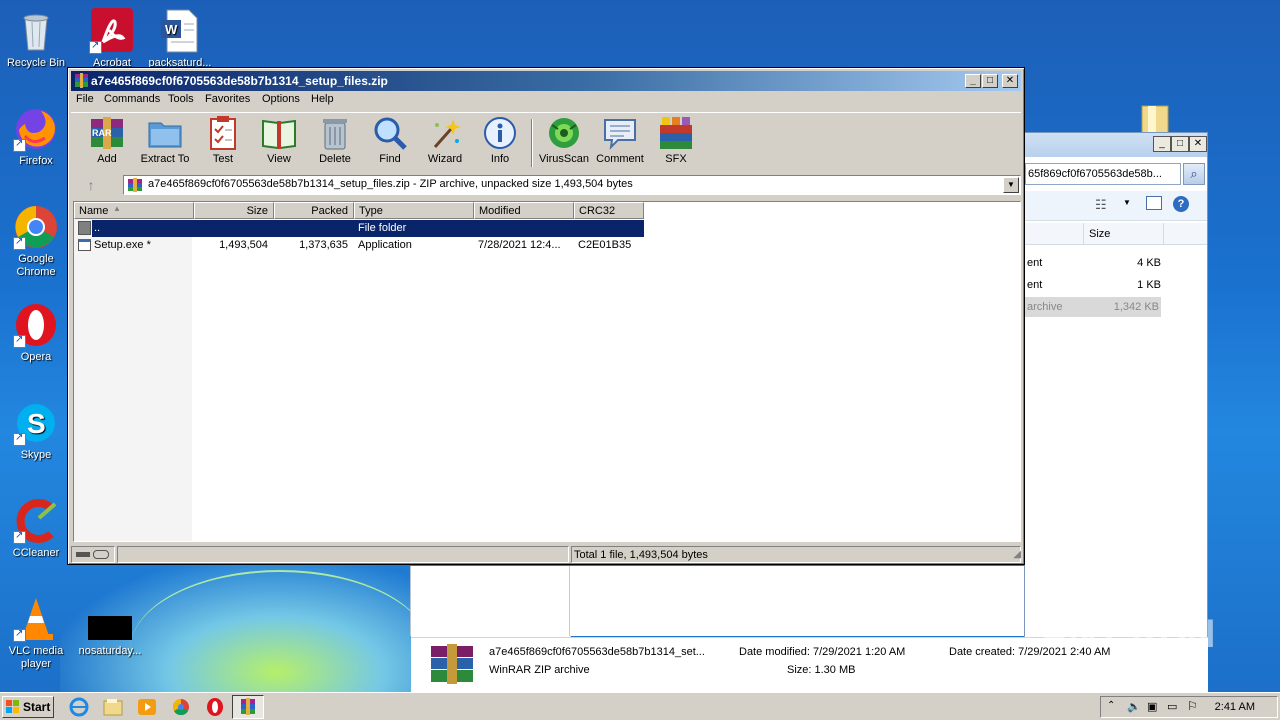  I want to click on action-center-flag-icon: ⚐, so click(1192, 706).